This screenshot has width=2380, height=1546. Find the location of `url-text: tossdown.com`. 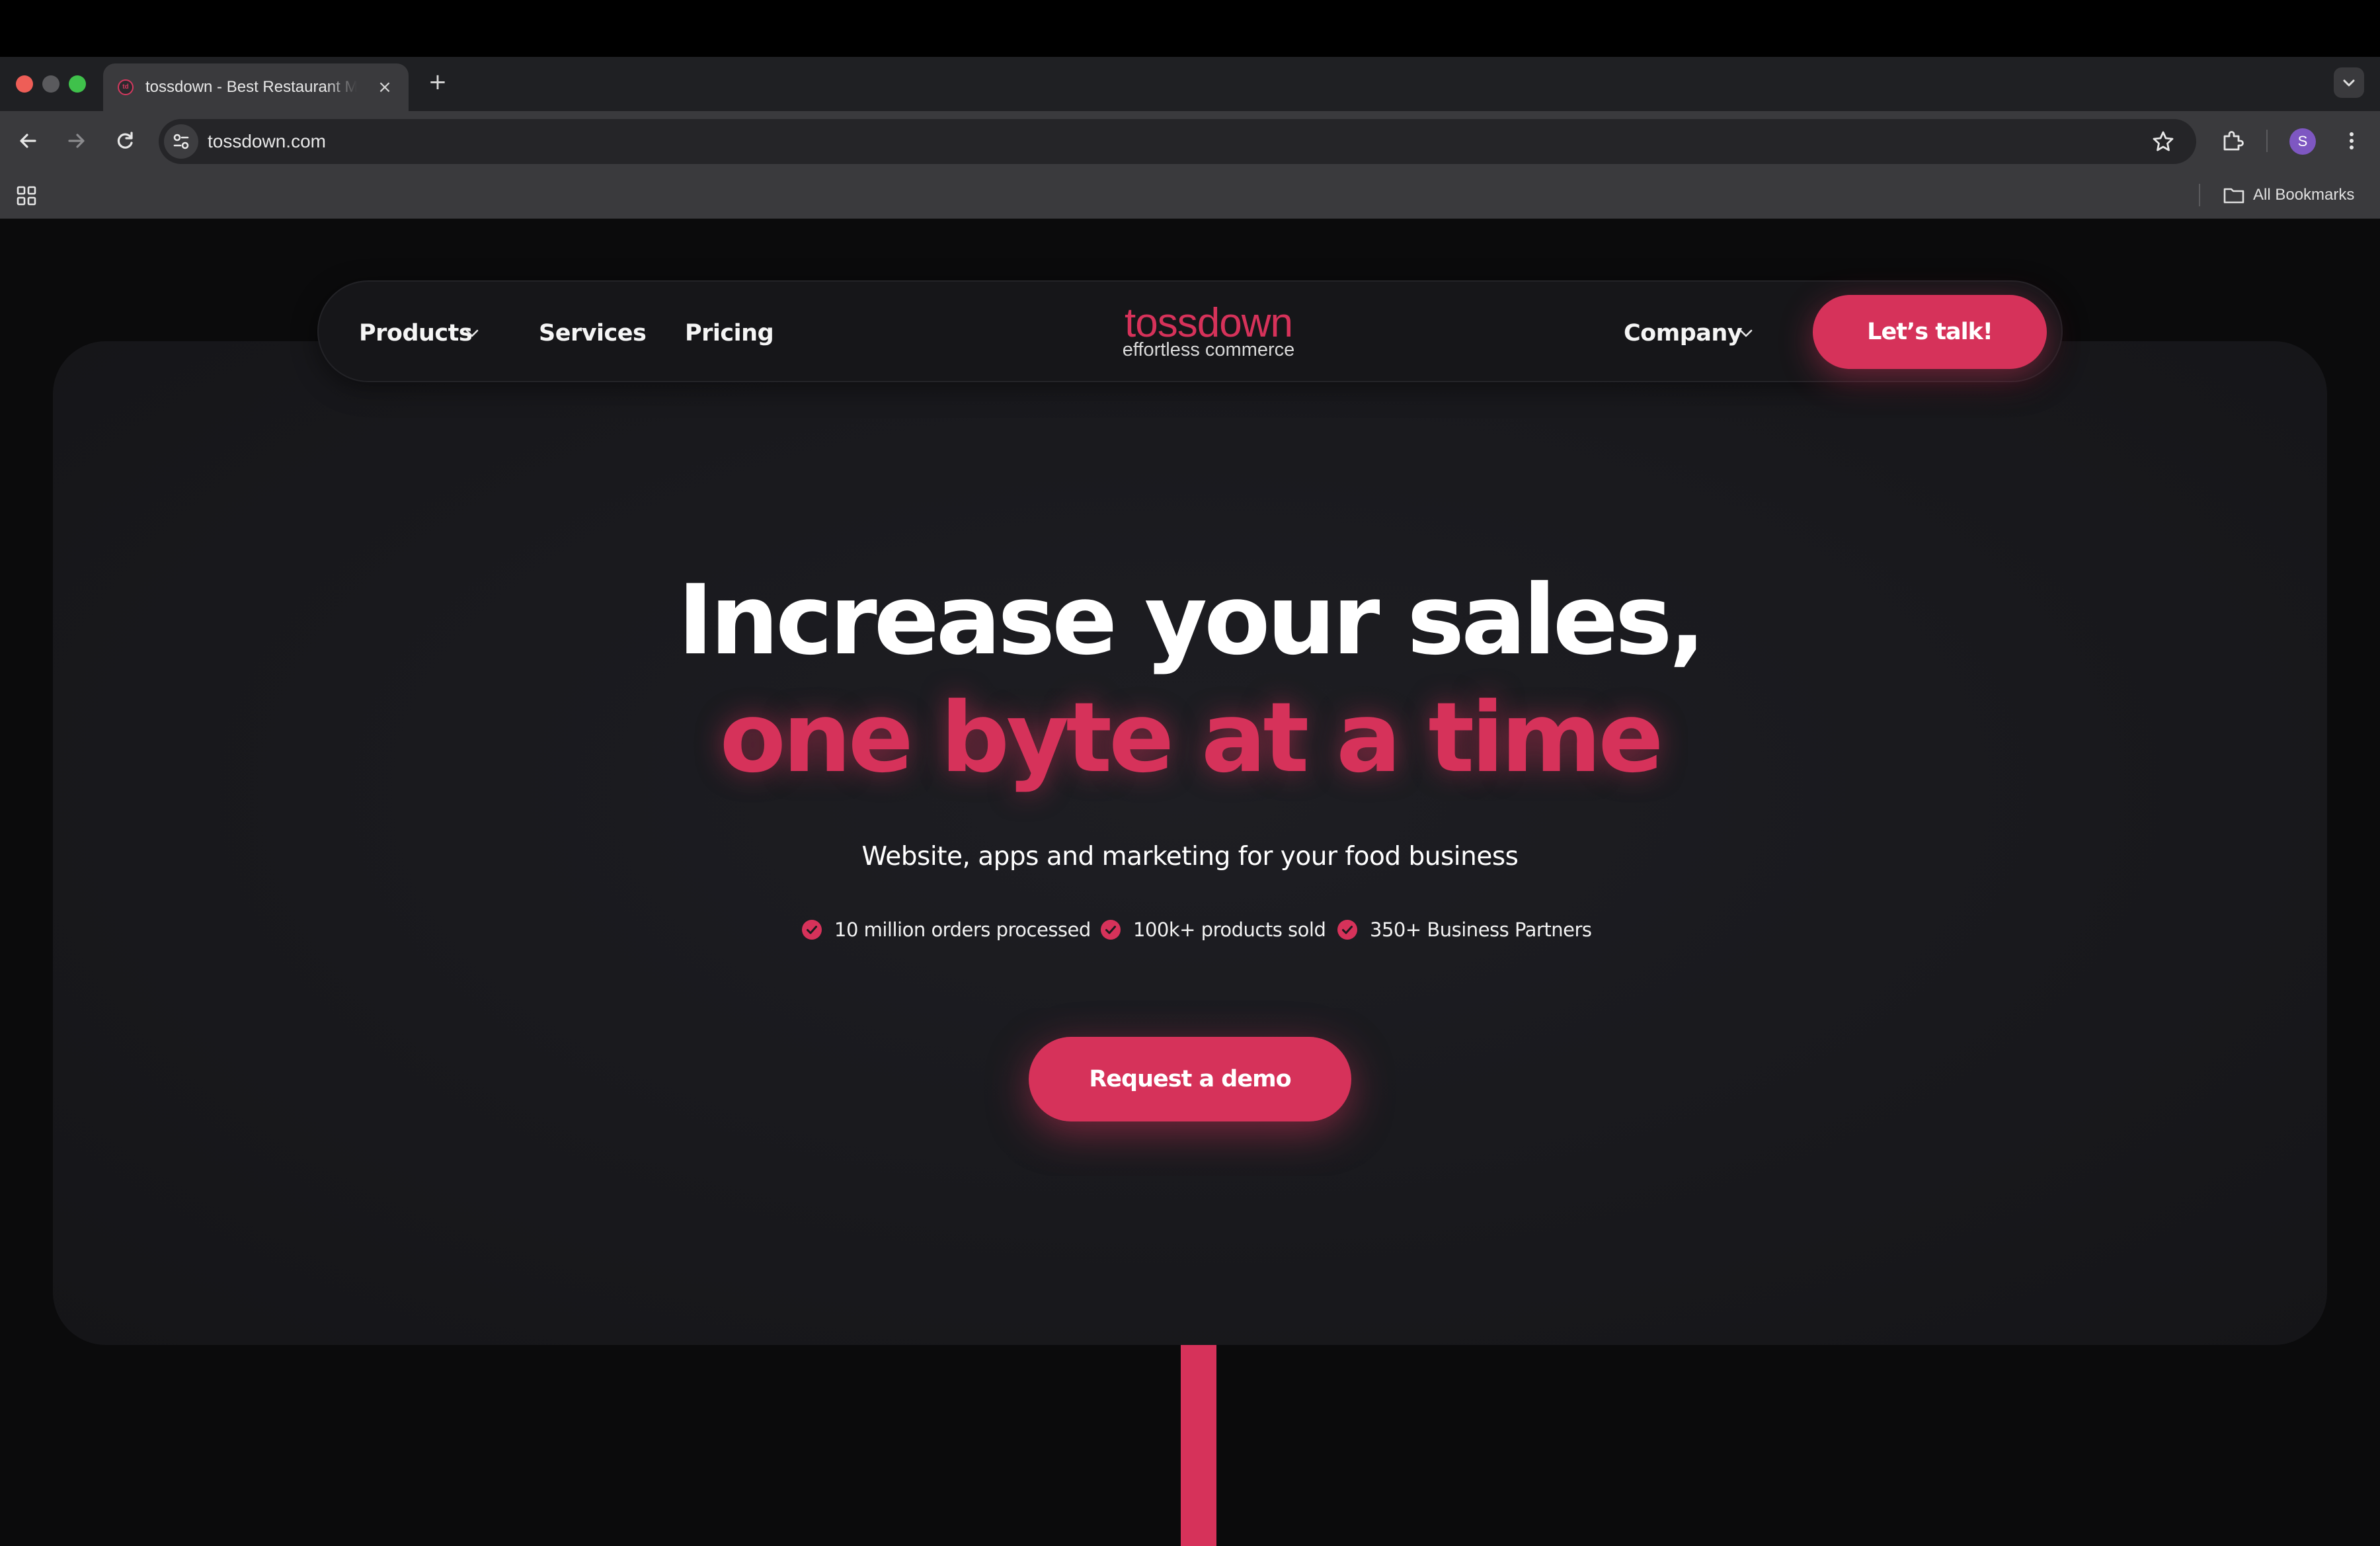

url-text: tossdown.com is located at coordinates (267, 141).